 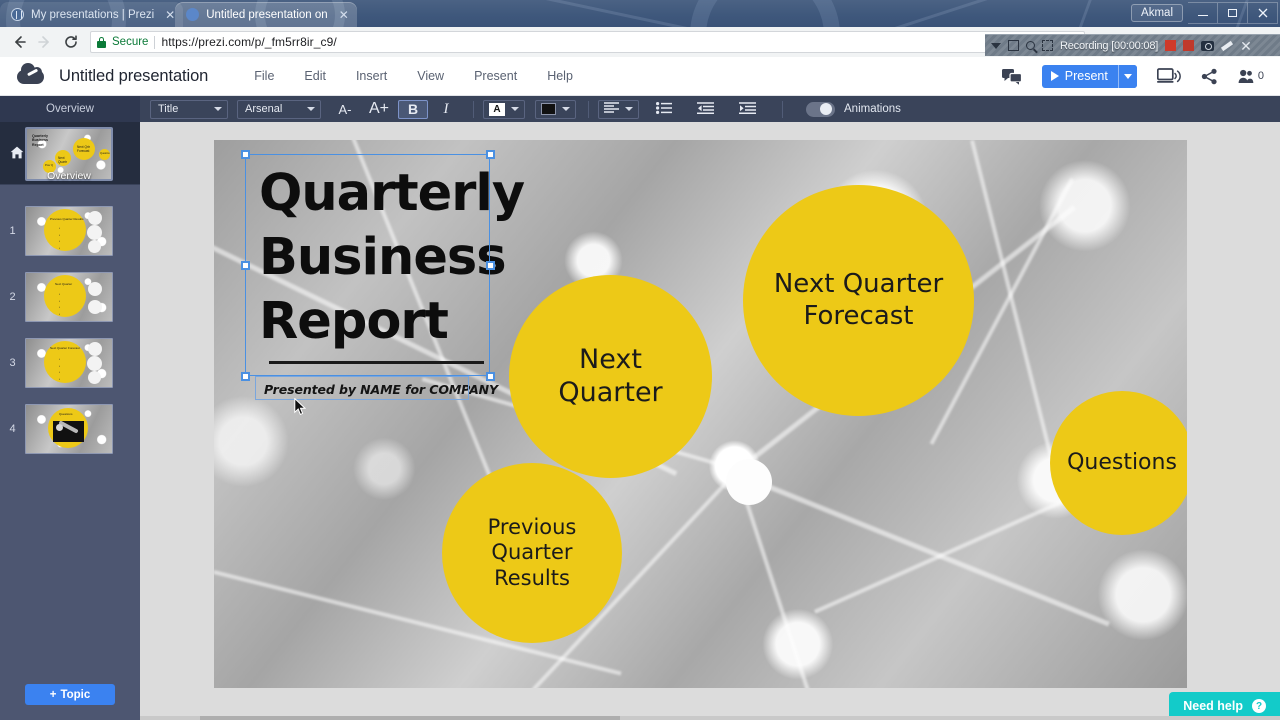 What do you see at coordinates (345, 109) in the screenshot?
I see `decrease-font-size-button: A-` at bounding box center [345, 109].